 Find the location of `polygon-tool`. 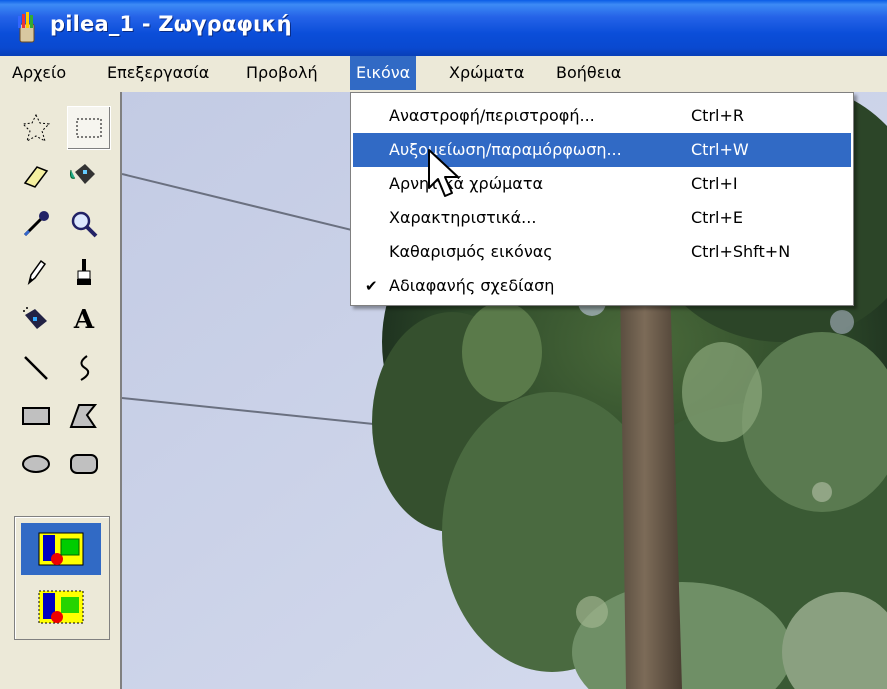

polygon-tool is located at coordinates (84, 416).